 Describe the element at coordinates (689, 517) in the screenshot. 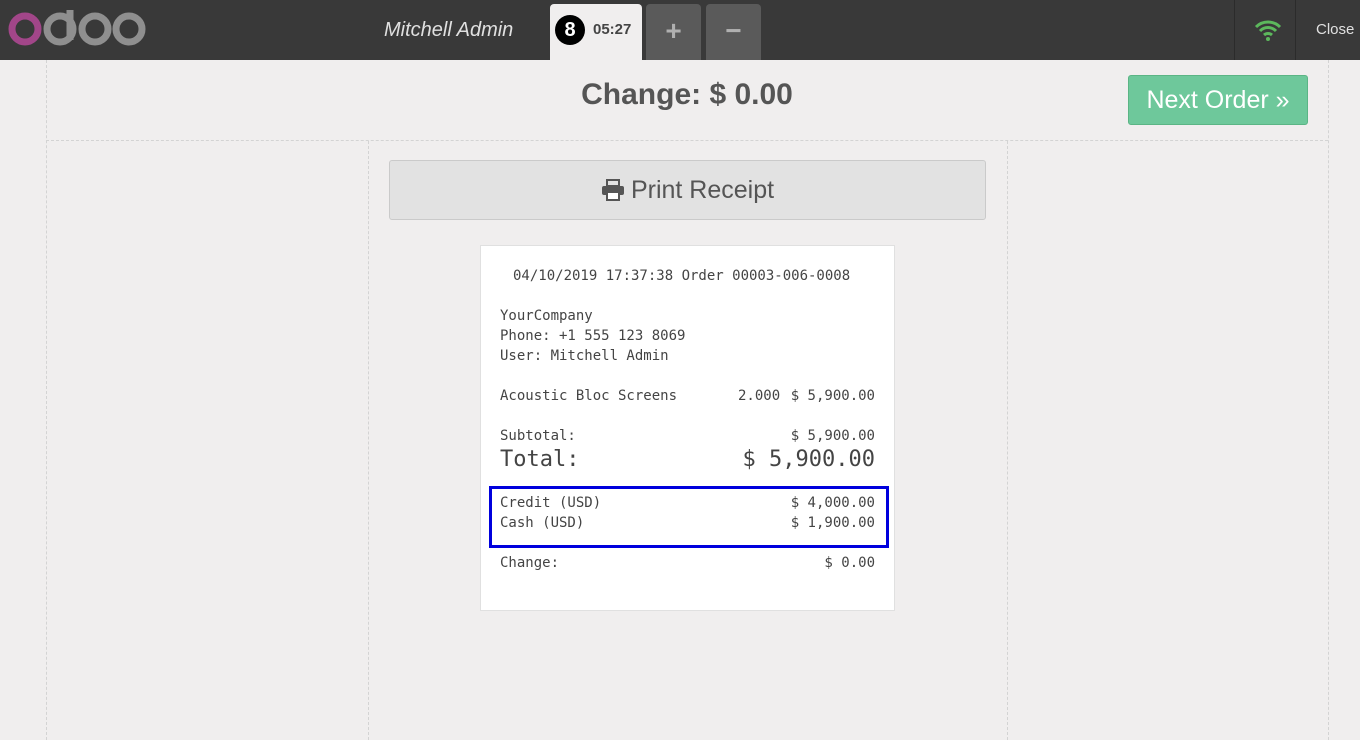

I see `payments-highlight-box` at that location.